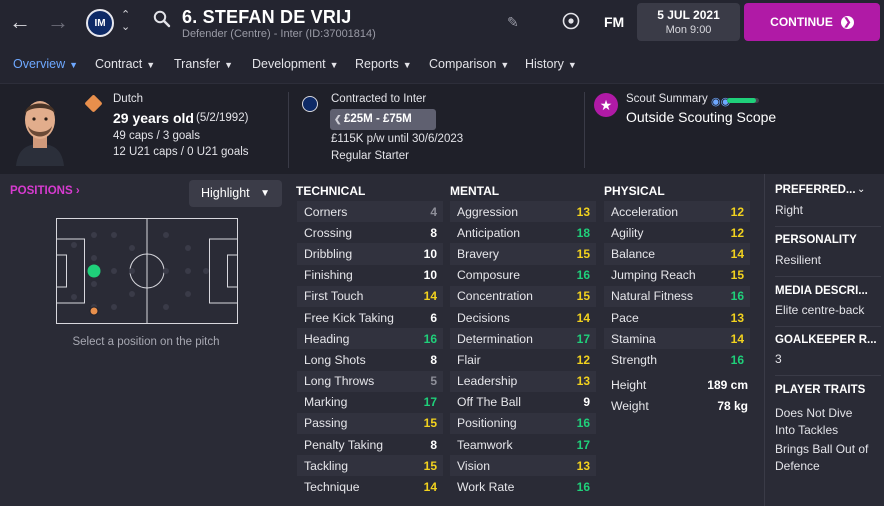 This screenshot has width=884, height=506. Describe the element at coordinates (203, 64) in the screenshot. I see `tab-transfer: Transfer ▼` at that location.